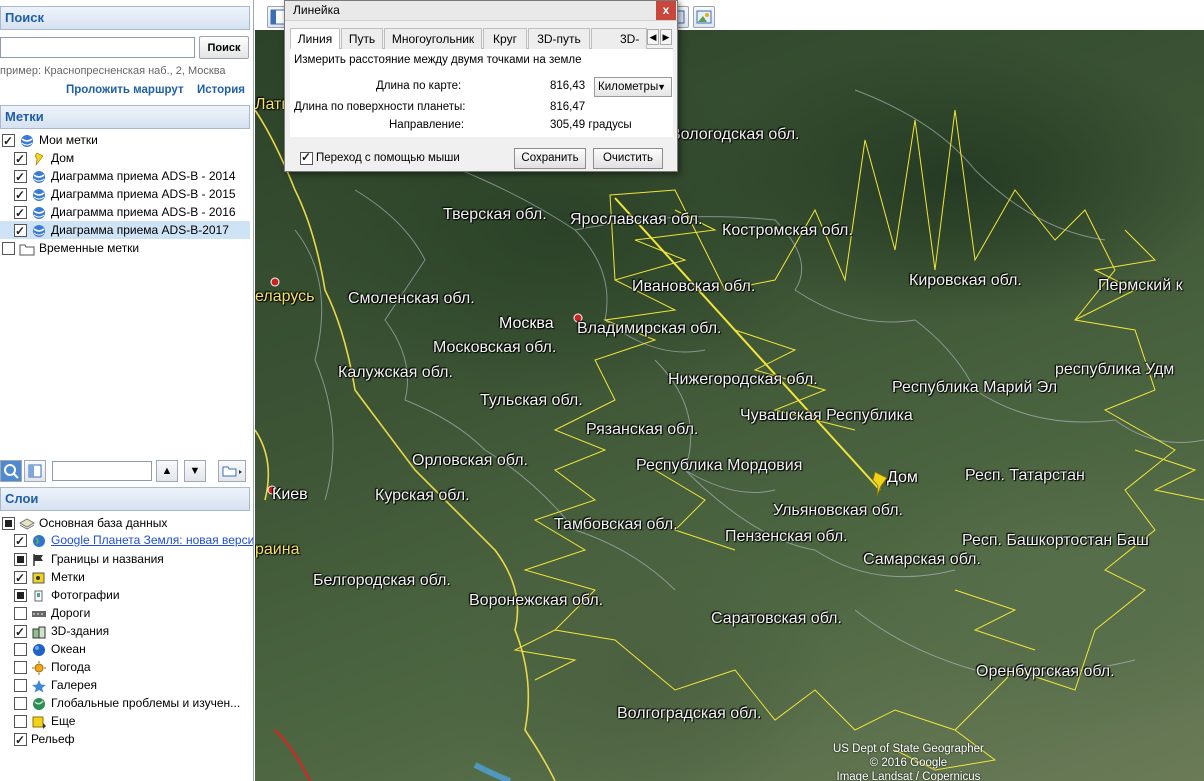 The height and width of the screenshot is (781, 1204). I want to click on search-button: Поиск, so click(224, 47).